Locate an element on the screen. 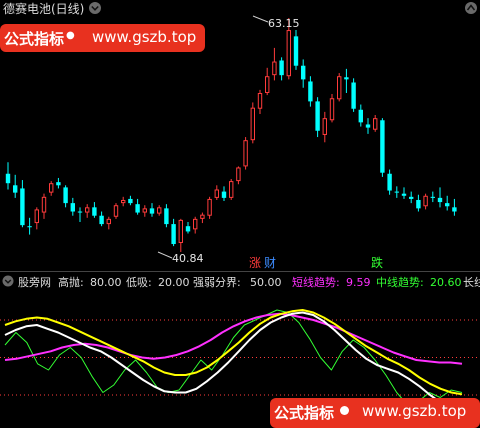  short-trend-label: 短线趋势: is located at coordinates (316, 282).